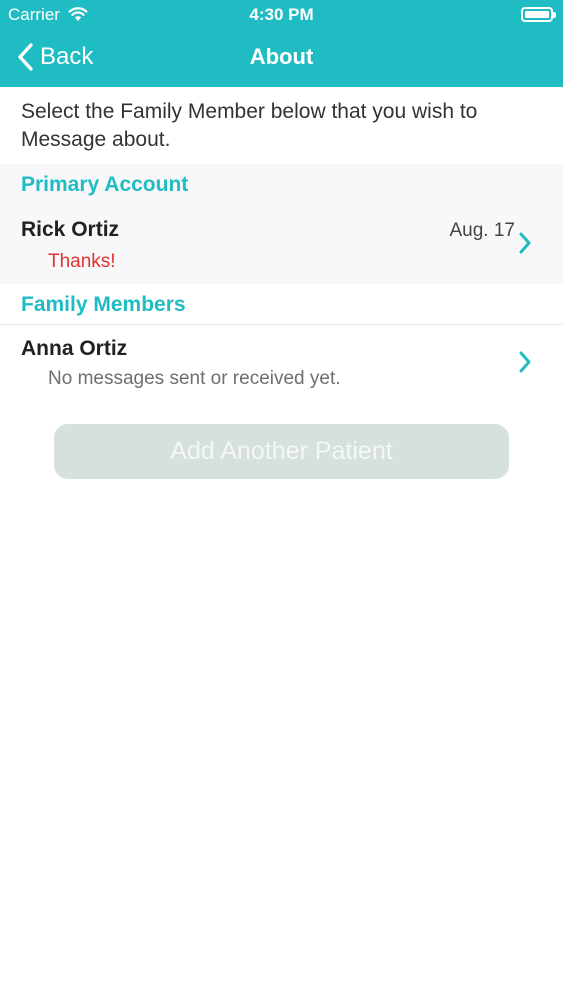  I want to click on add-another-patient-button: Add Another Patient, so click(281, 451).